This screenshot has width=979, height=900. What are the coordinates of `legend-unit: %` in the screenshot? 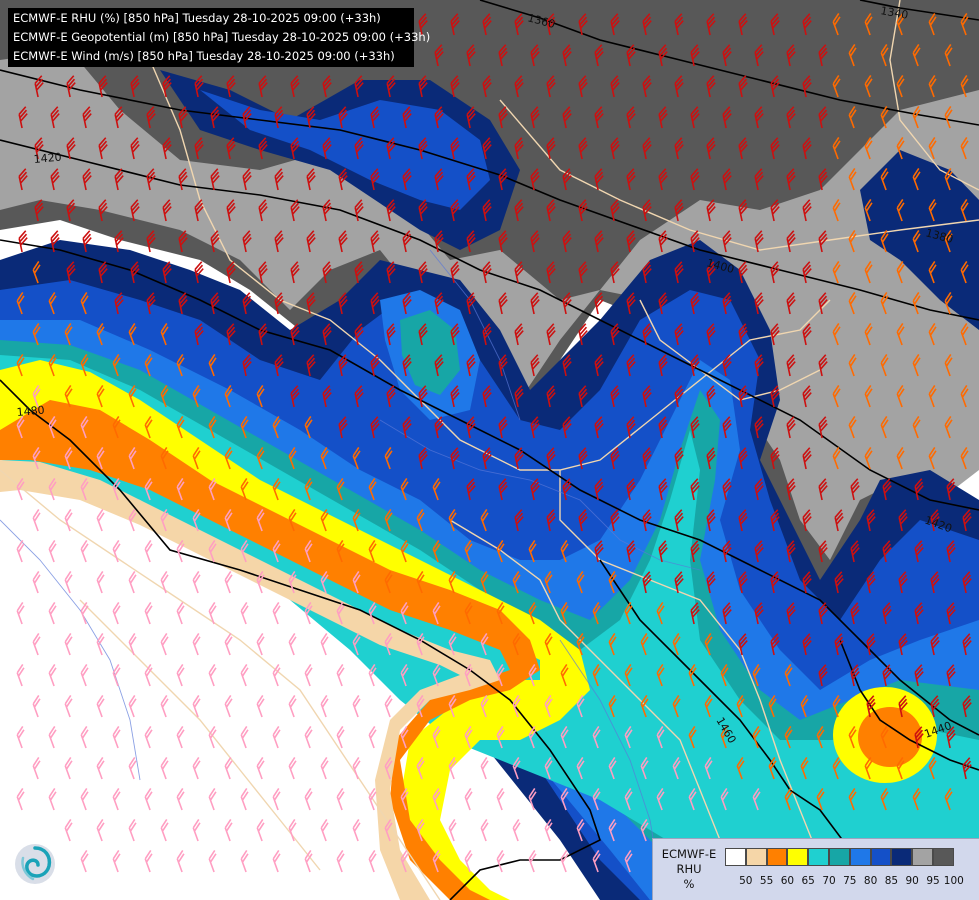 It's located at (689, 884).